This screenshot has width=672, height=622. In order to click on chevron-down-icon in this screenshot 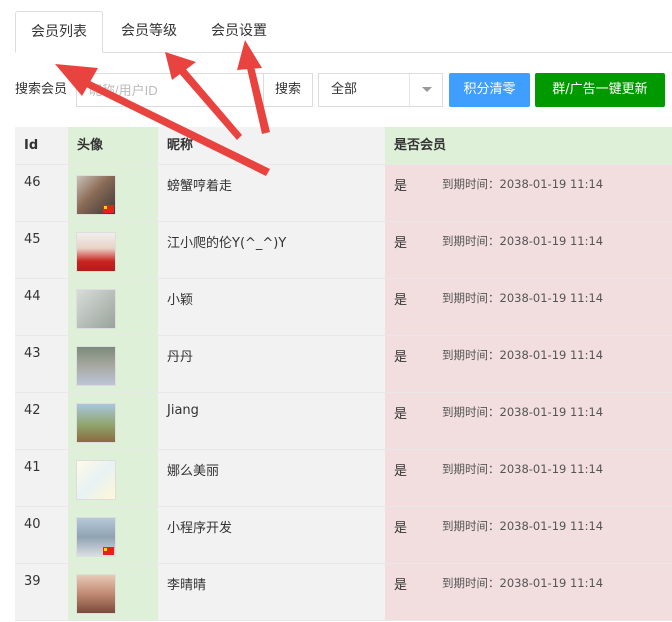, I will do `click(427, 89)`.